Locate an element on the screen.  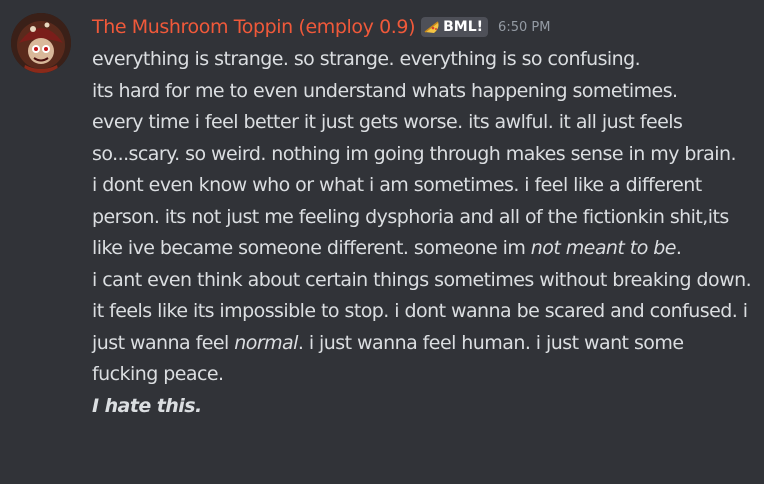
username: The Mushroom Toppin (employ 0.9) is located at coordinates (254, 27).